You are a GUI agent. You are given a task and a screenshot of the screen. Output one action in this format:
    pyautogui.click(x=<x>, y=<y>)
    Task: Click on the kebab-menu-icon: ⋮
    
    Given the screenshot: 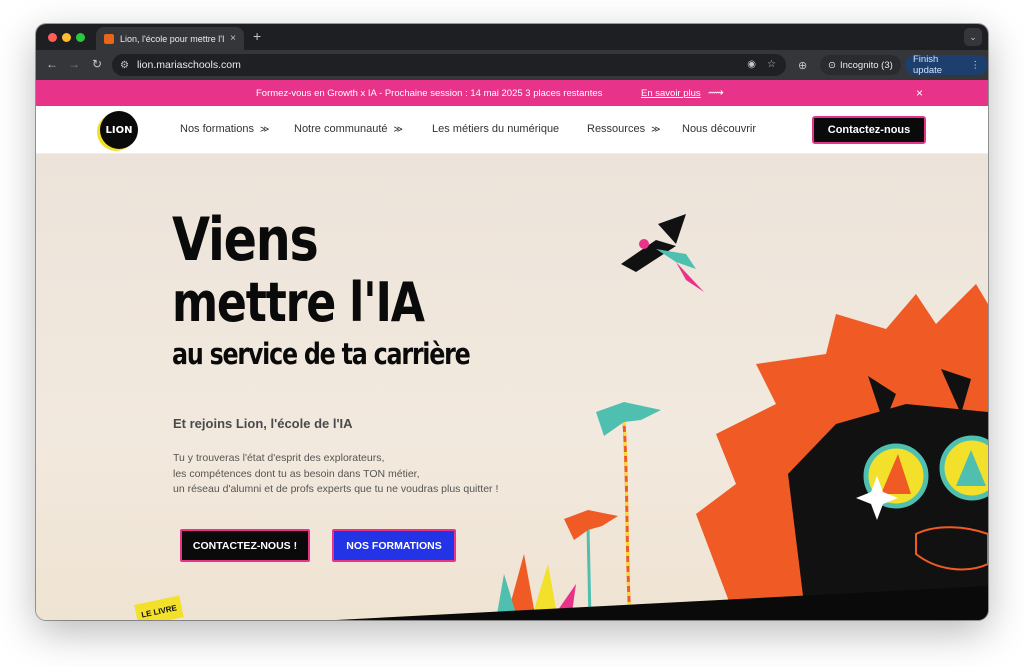 What is the action you would take?
    pyautogui.click(x=975, y=65)
    